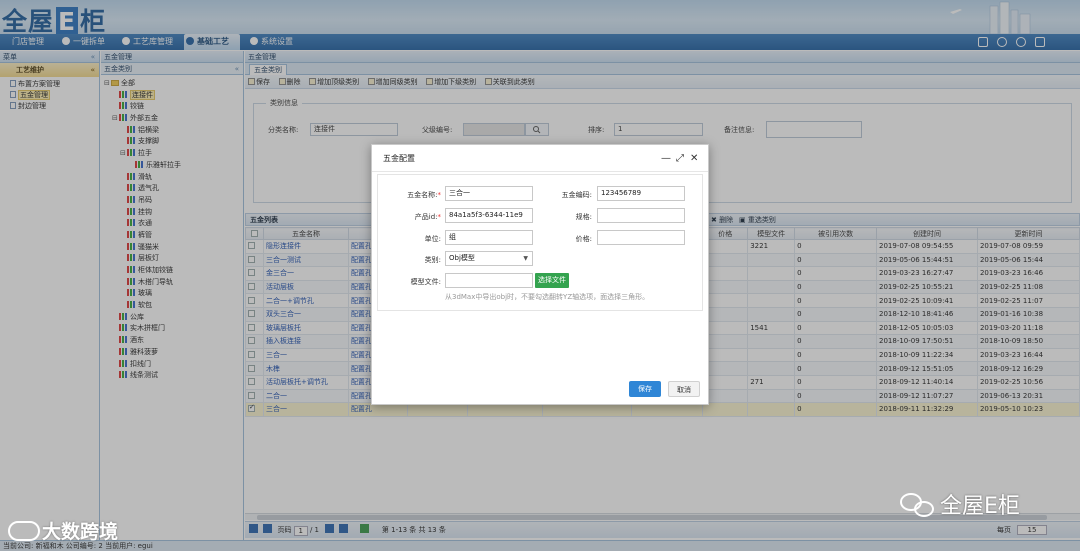  I want to click on unit-input: 组, so click(489, 237).